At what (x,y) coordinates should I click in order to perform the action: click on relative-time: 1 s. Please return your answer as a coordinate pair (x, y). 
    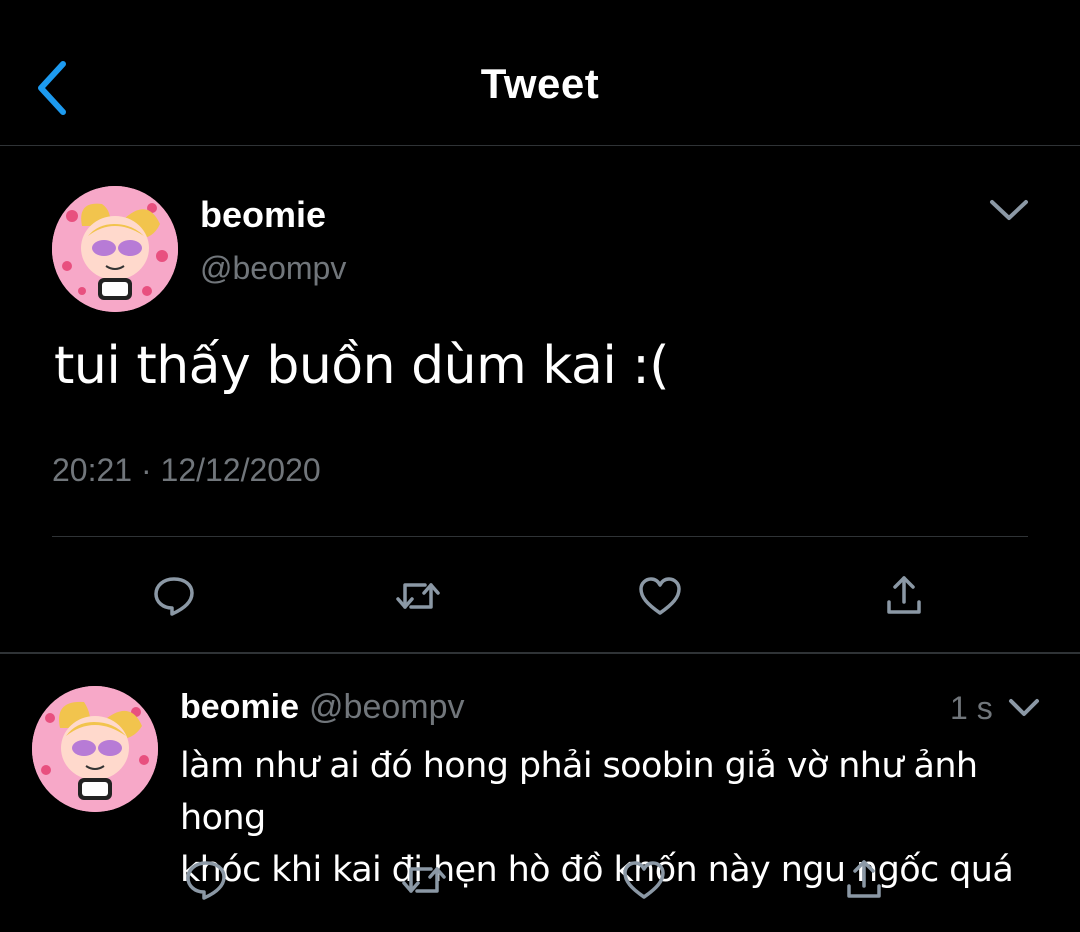
    Looking at the image, I should click on (971, 708).